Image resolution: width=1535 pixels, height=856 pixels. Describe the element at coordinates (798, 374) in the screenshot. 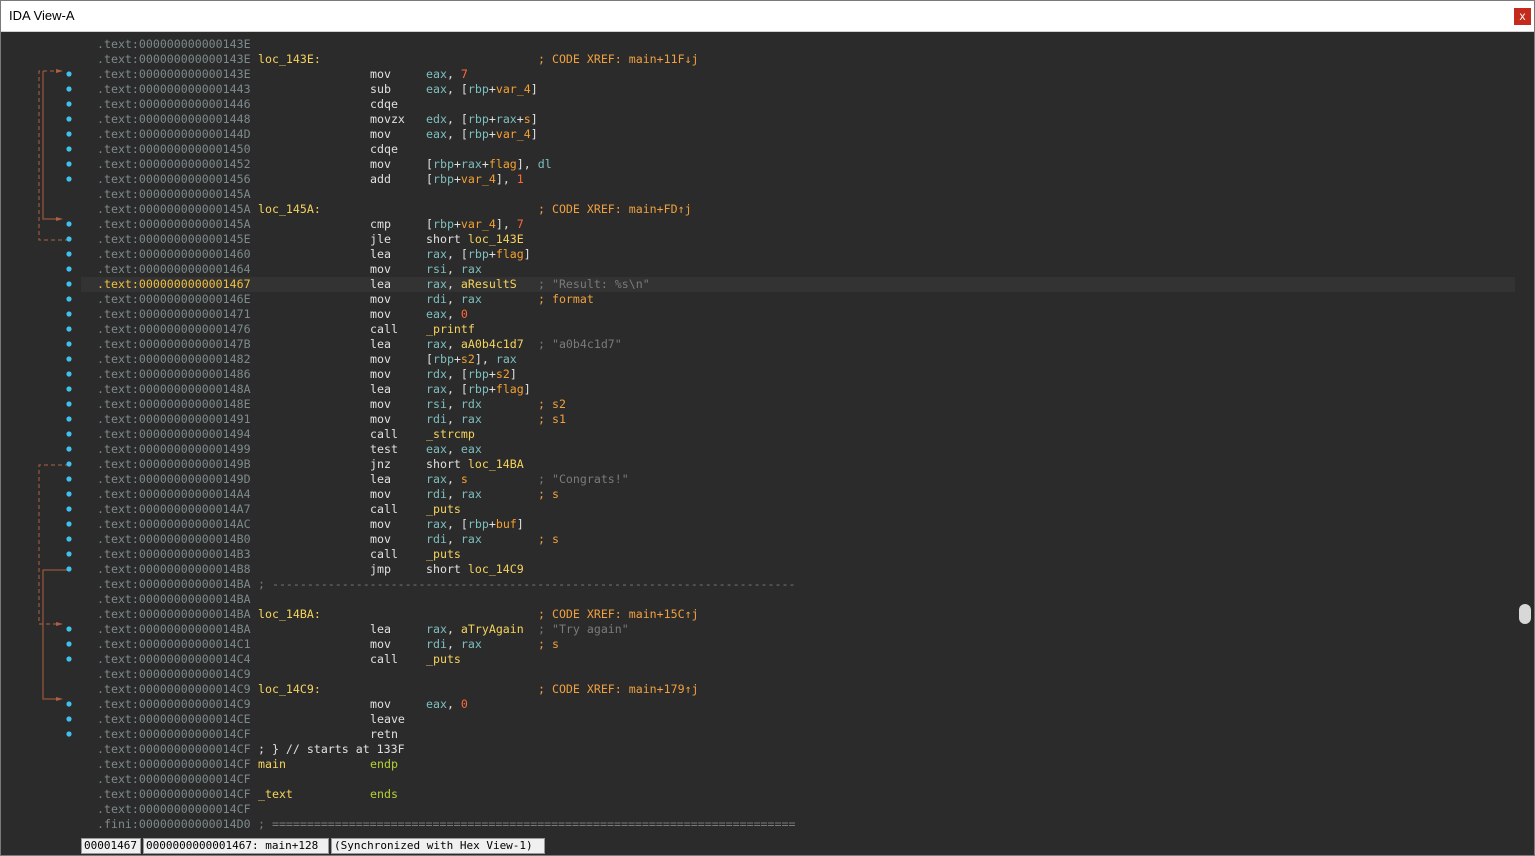

I see `listing-line: .text:0000000000001486 mov rdx, [rbp+s2]` at that location.